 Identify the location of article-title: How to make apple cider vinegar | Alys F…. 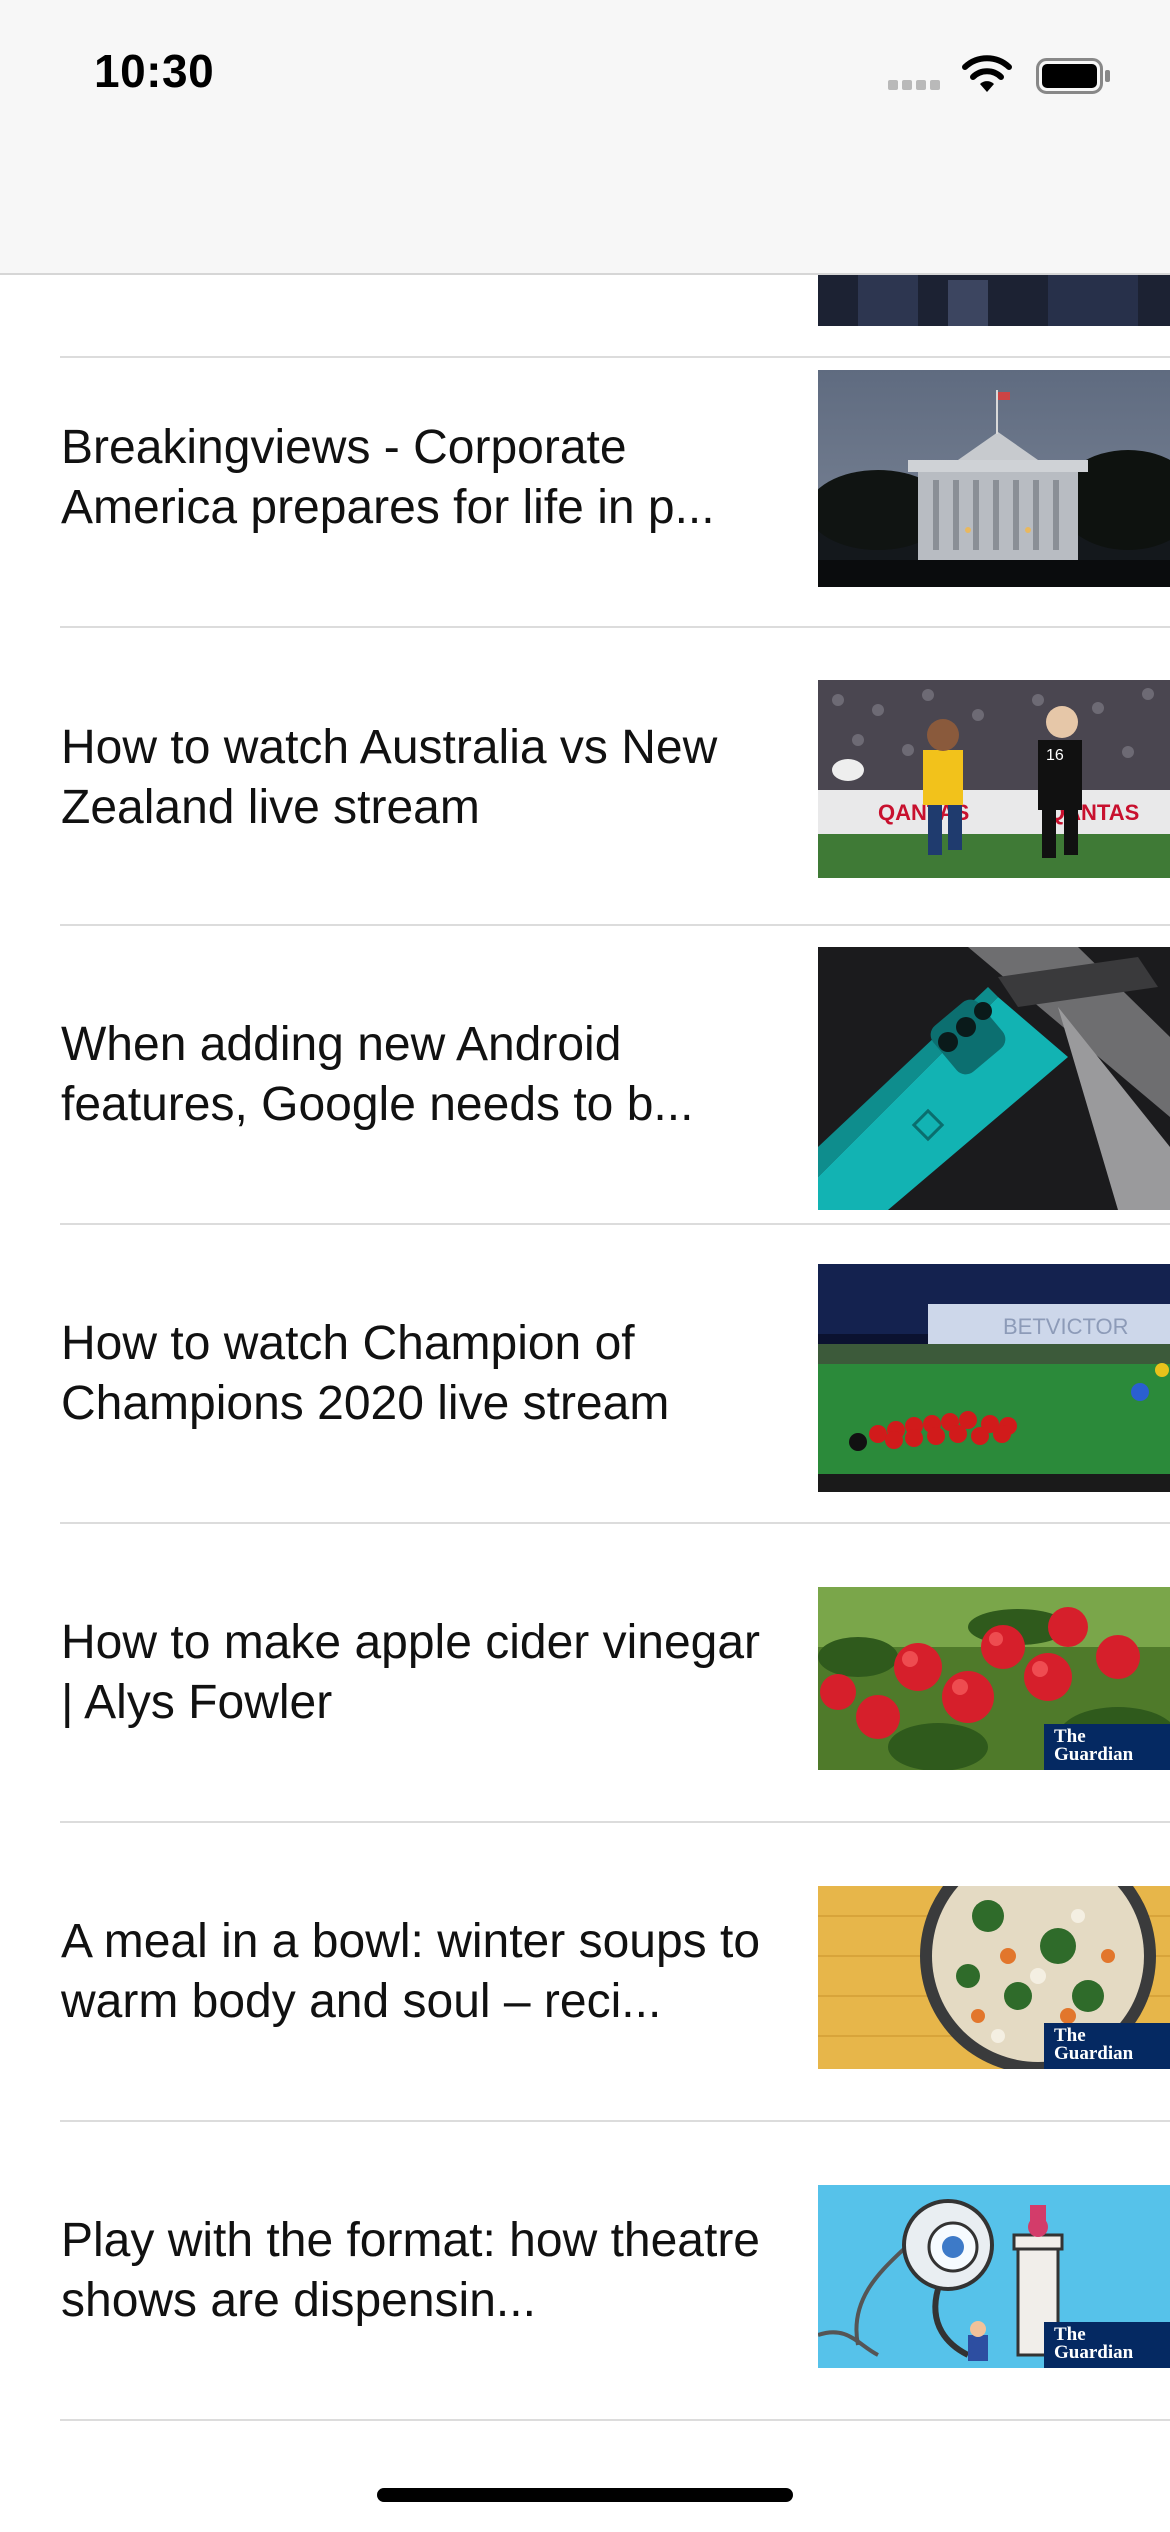
(411, 1672).